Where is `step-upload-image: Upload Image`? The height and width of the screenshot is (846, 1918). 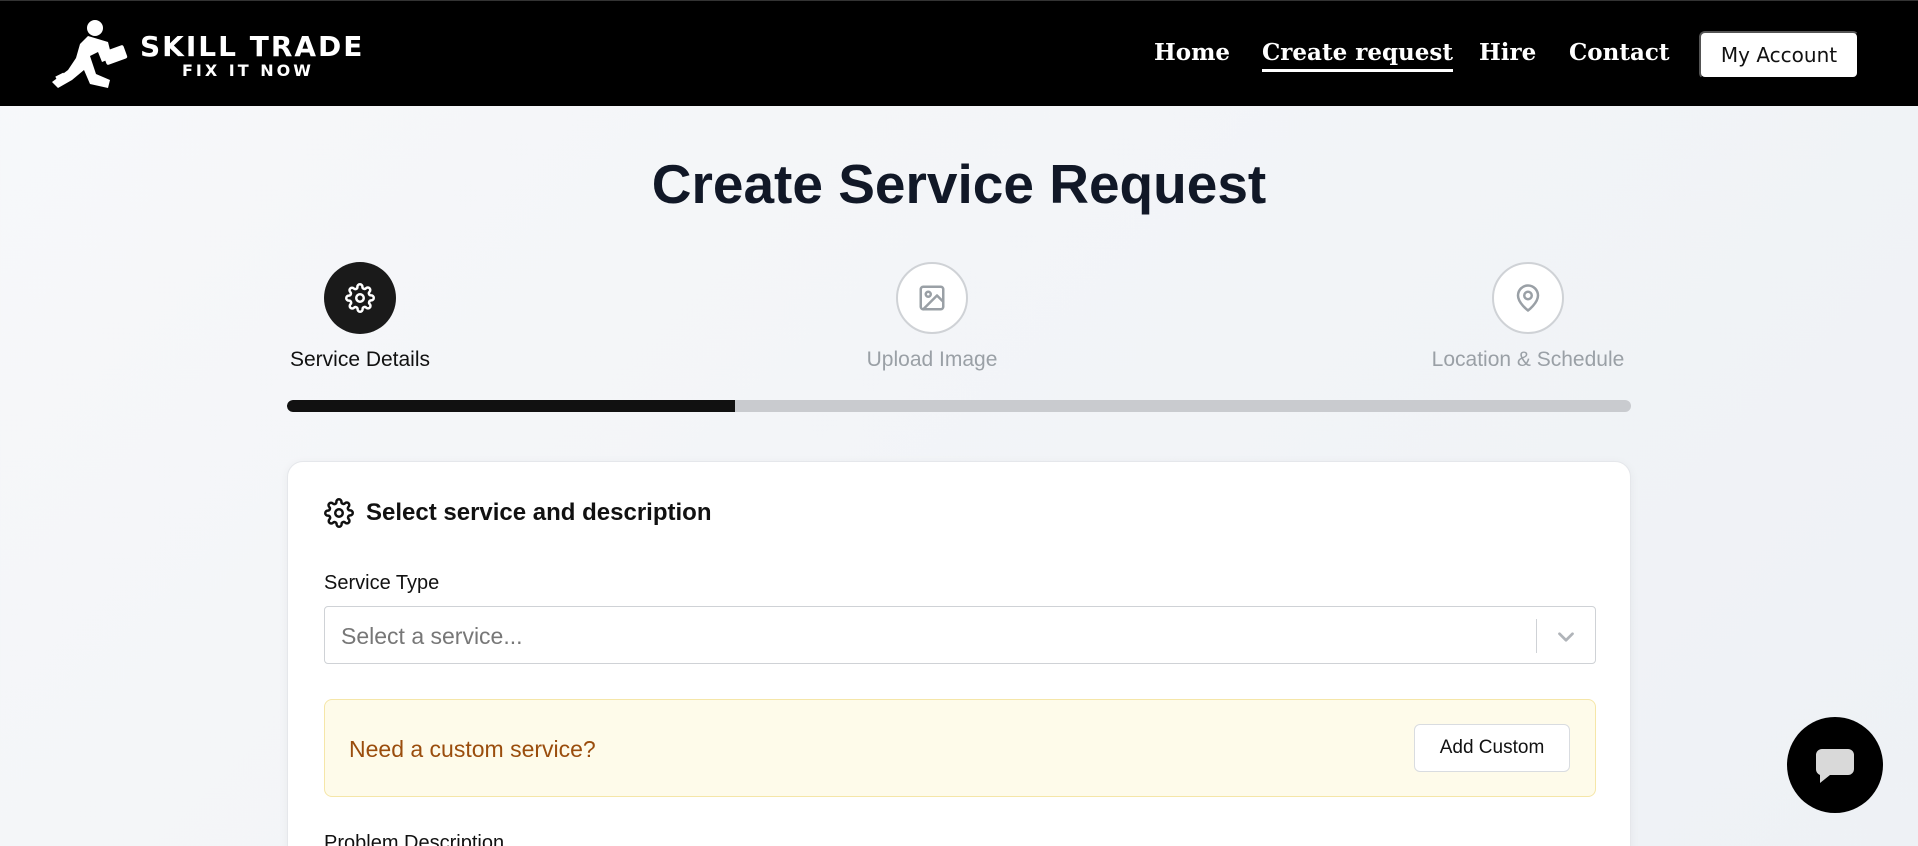 step-upload-image: Upload Image is located at coordinates (932, 317).